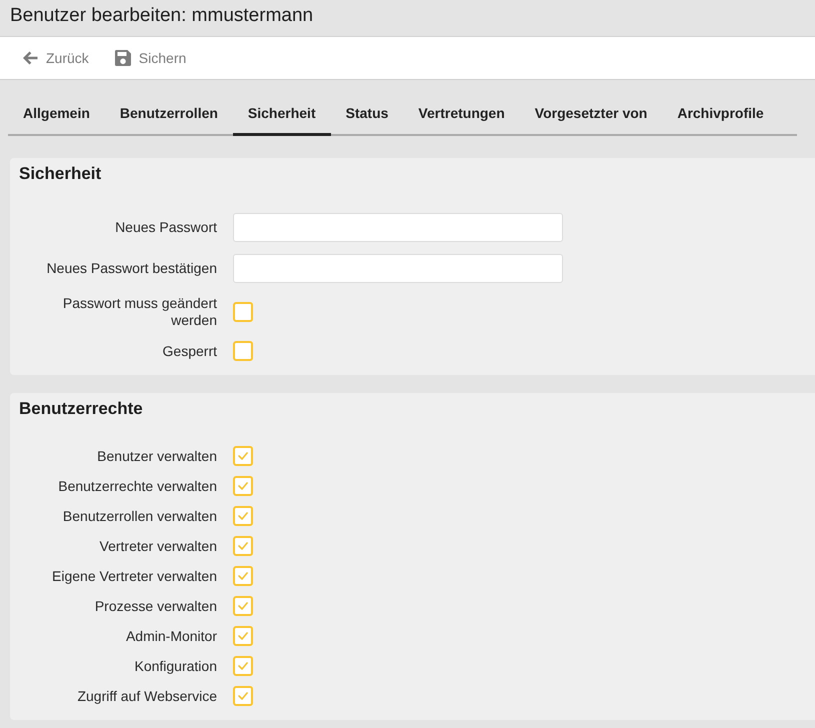 Image resolution: width=815 pixels, height=728 pixels. Describe the element at coordinates (156, 456) in the screenshot. I see `field-label: Benutzer verwalten` at that location.